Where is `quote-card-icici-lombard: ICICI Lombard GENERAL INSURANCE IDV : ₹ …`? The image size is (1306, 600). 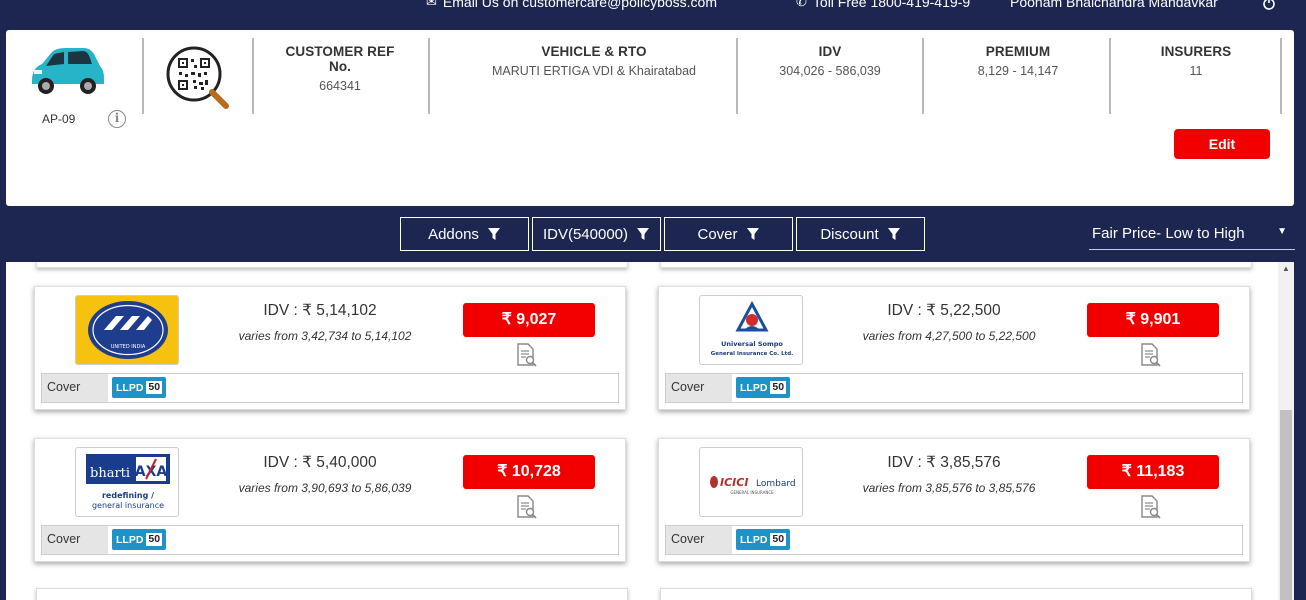
quote-card-icici-lombard: ICICI Lombard GENERAL INSURANCE IDV : ₹ … is located at coordinates (954, 500).